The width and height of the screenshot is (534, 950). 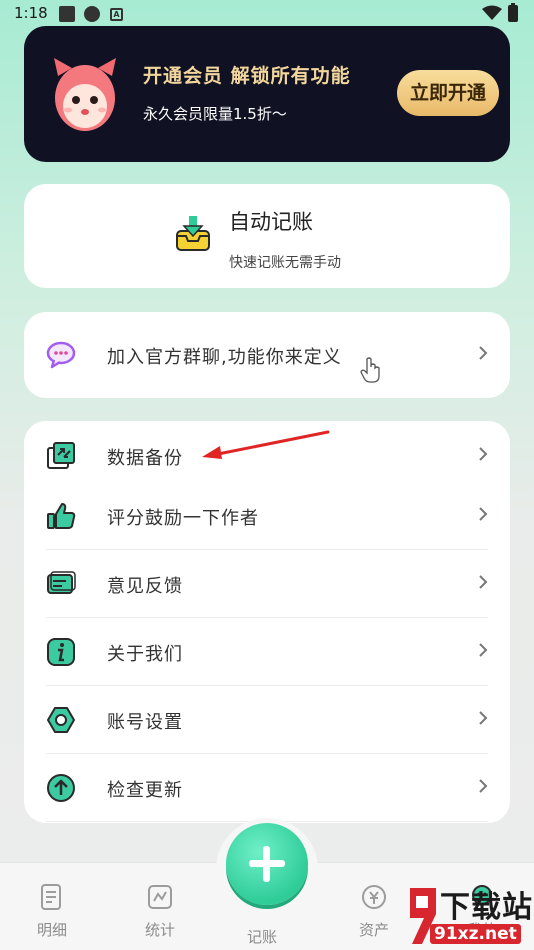 I want to click on menu-item-check-update: 检查更新, so click(x=267, y=788).